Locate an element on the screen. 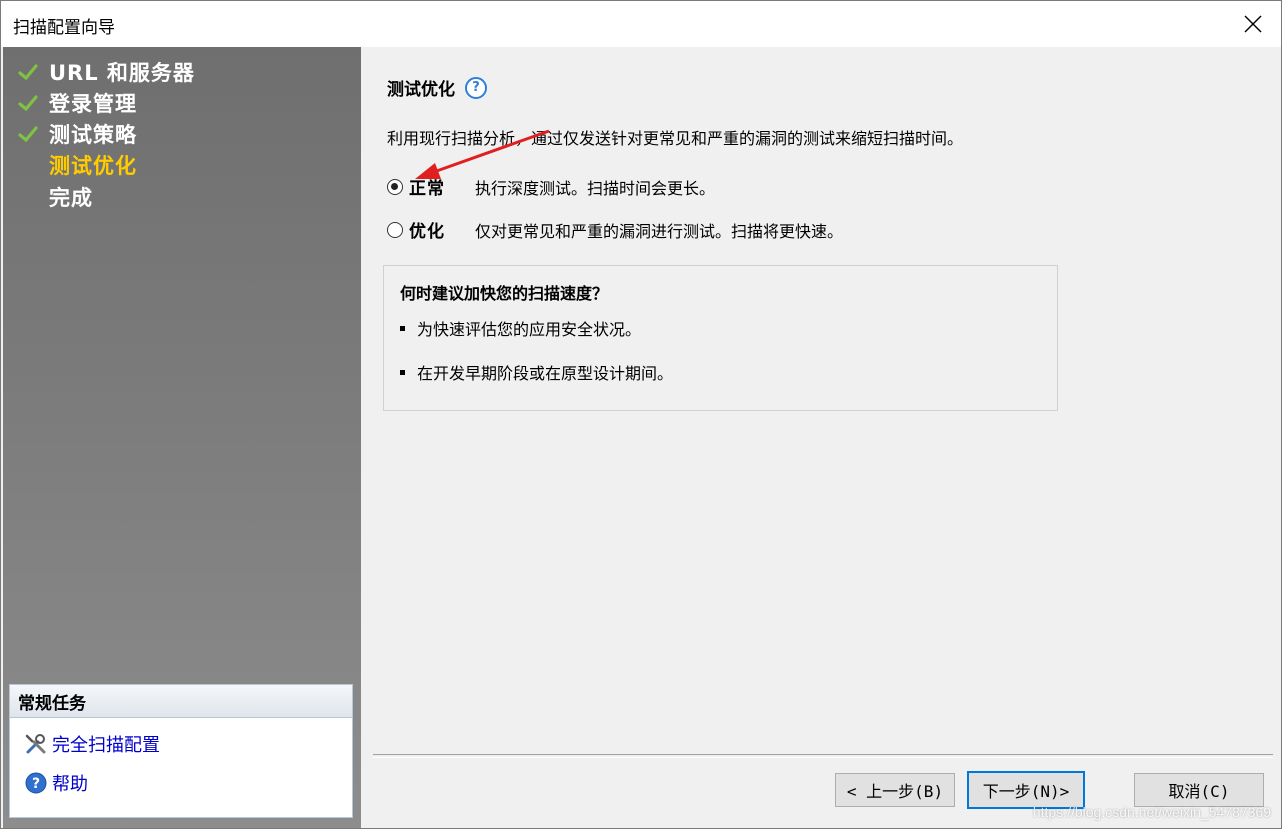  step-test-policy: 测试策略 is located at coordinates (77, 134).